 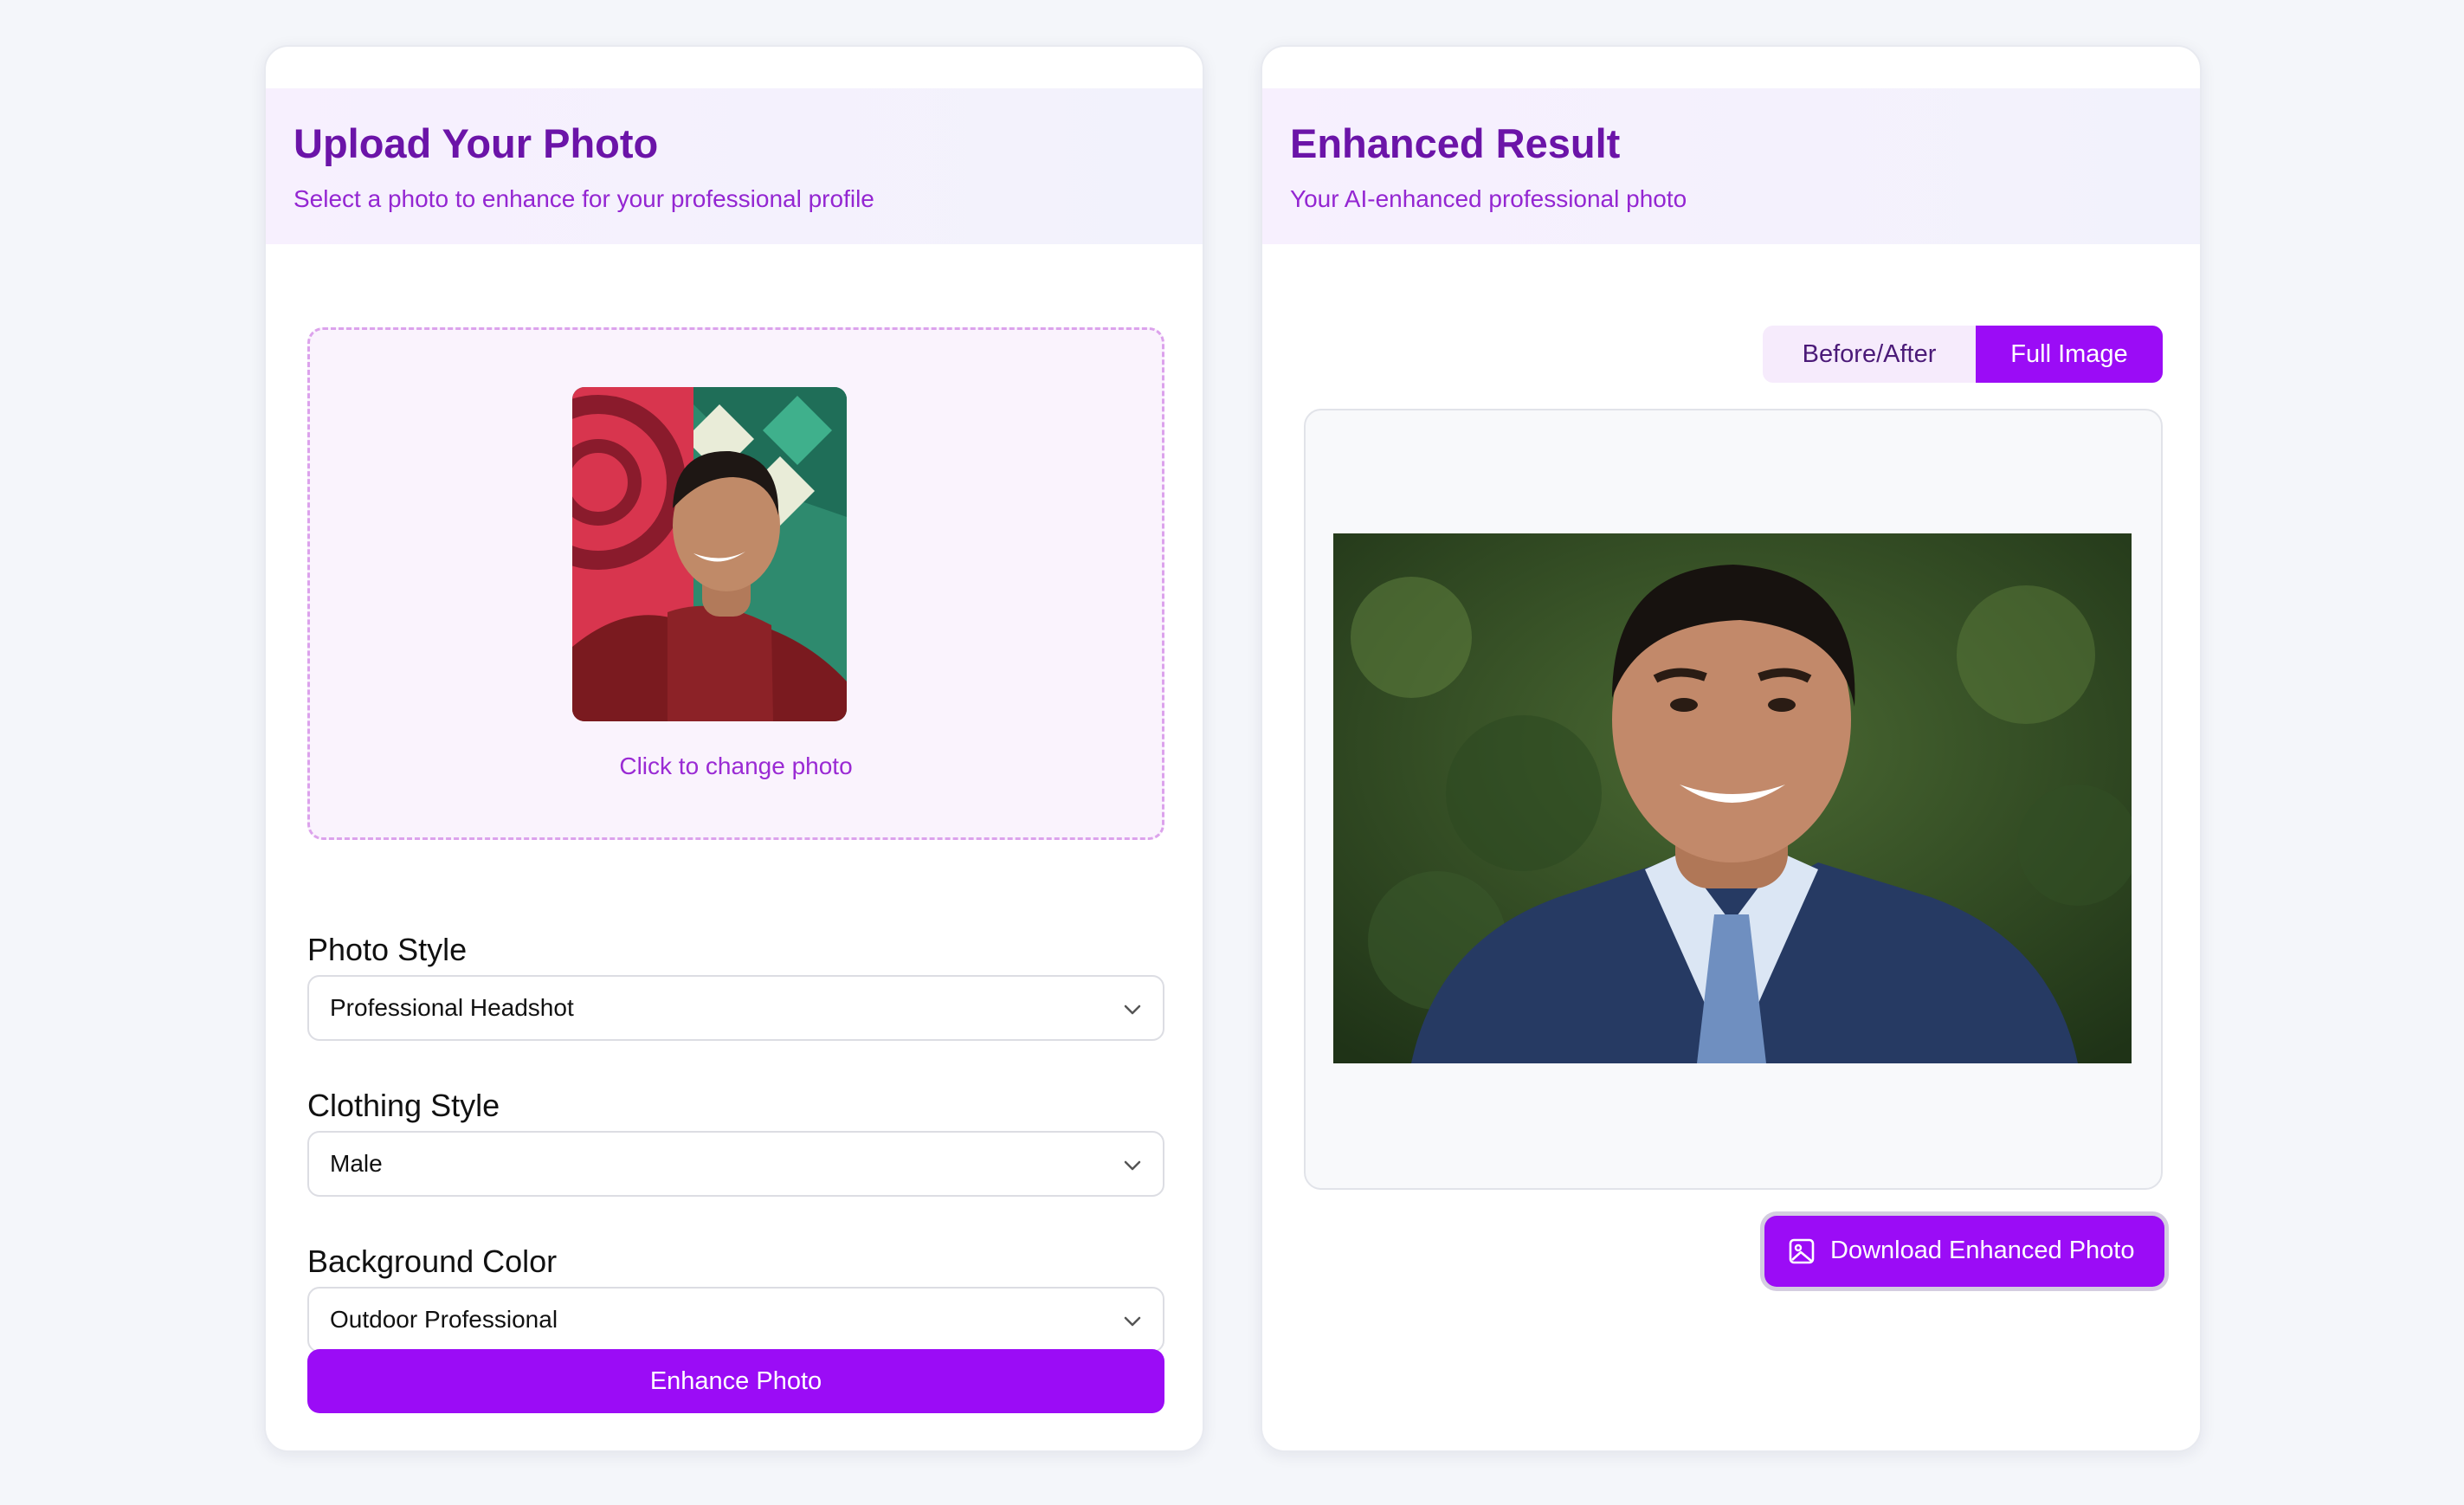 What do you see at coordinates (735, 1320) in the screenshot?
I see `background-color-select: Outdoor Professional` at bounding box center [735, 1320].